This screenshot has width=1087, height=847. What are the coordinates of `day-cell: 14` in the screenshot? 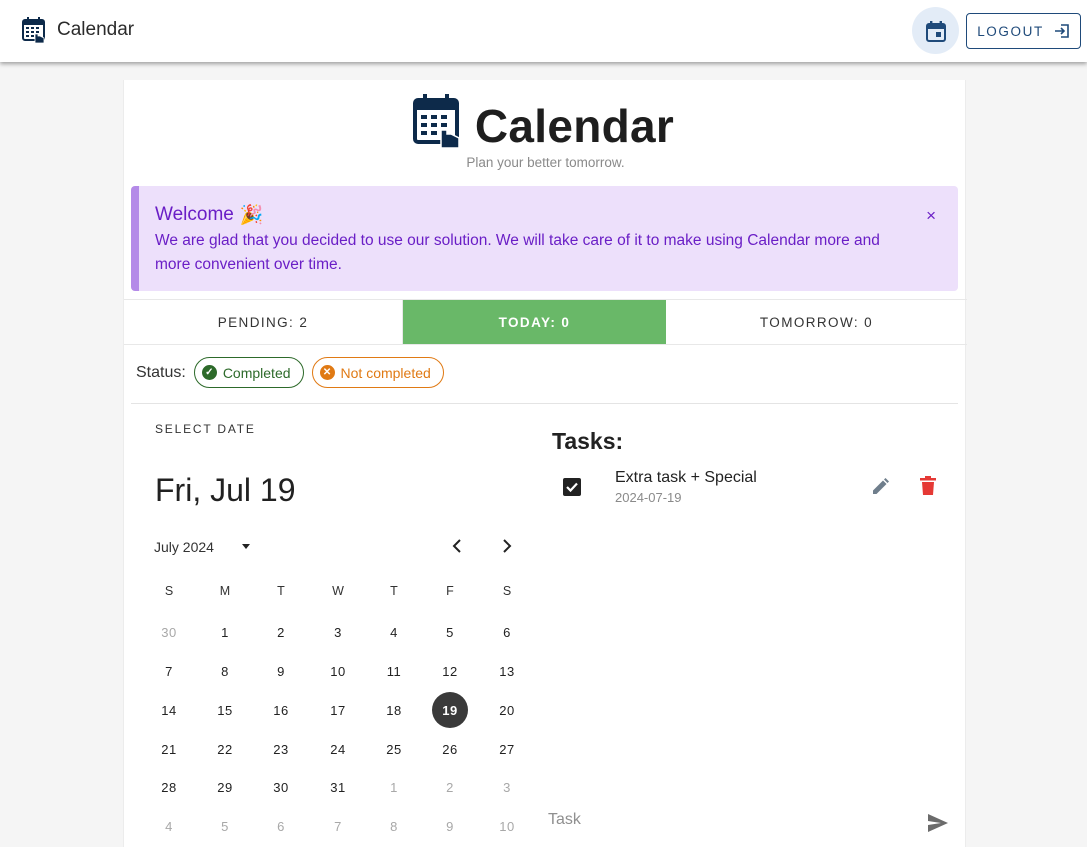 It's located at (169, 710).